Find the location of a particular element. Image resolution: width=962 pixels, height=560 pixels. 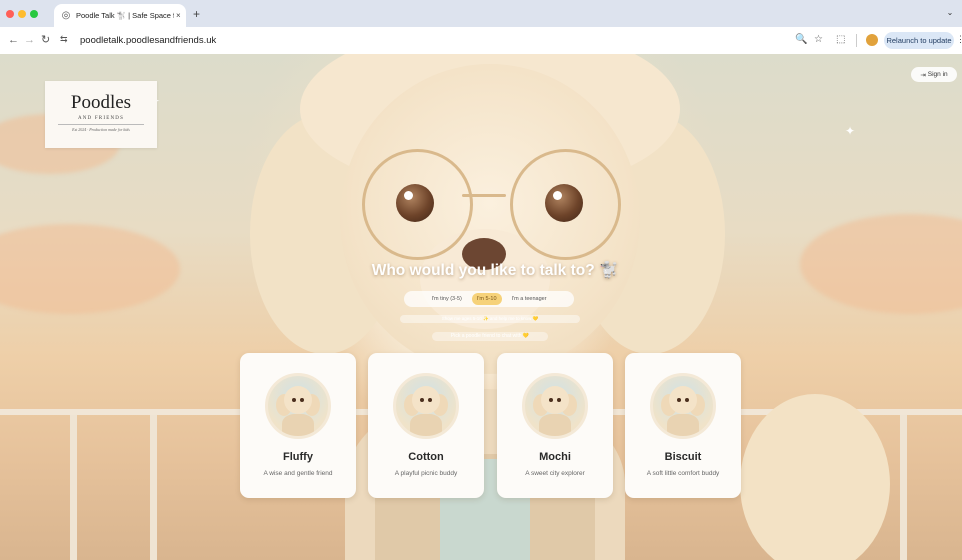

age-option-tiny: I'm tiny (3-5) is located at coordinates (446, 299).